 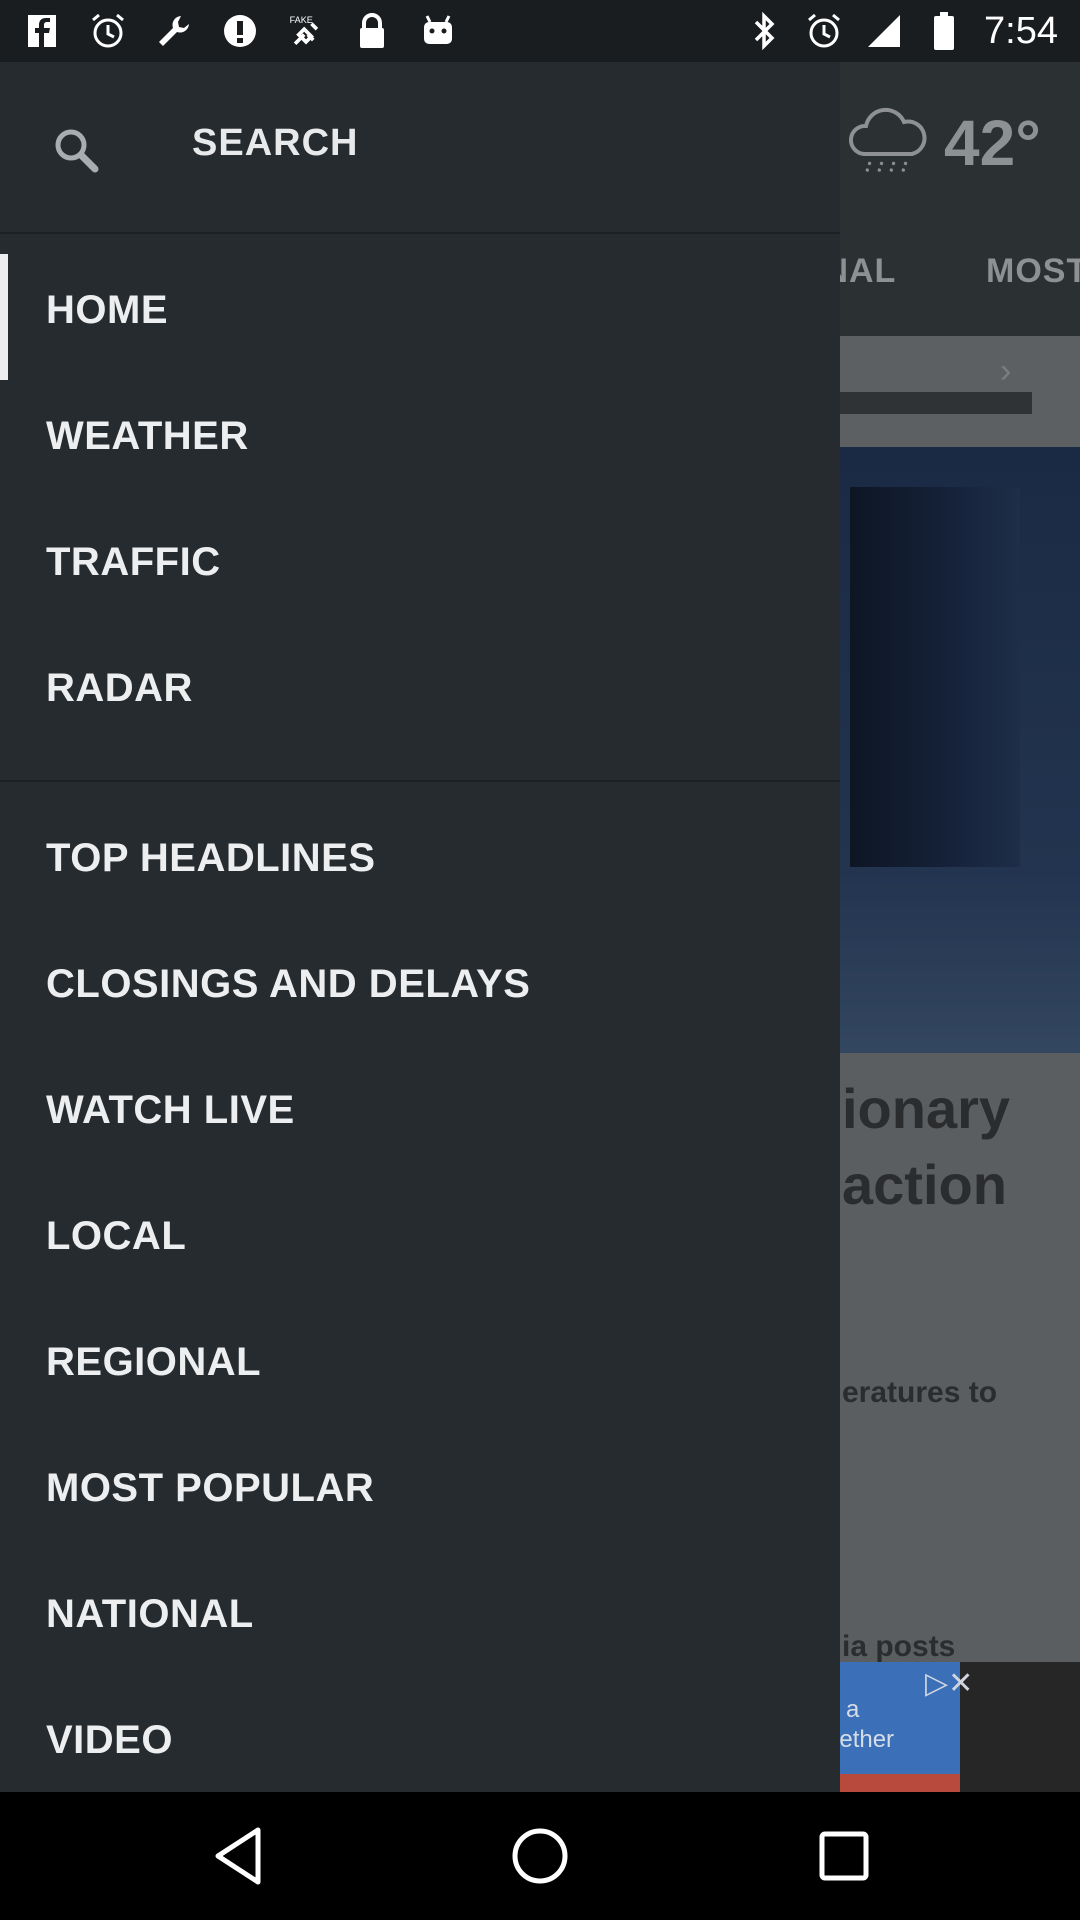 I want to click on menu-item-closings-and-delays: CLOSINGS AND DELAYS, so click(x=420, y=991).